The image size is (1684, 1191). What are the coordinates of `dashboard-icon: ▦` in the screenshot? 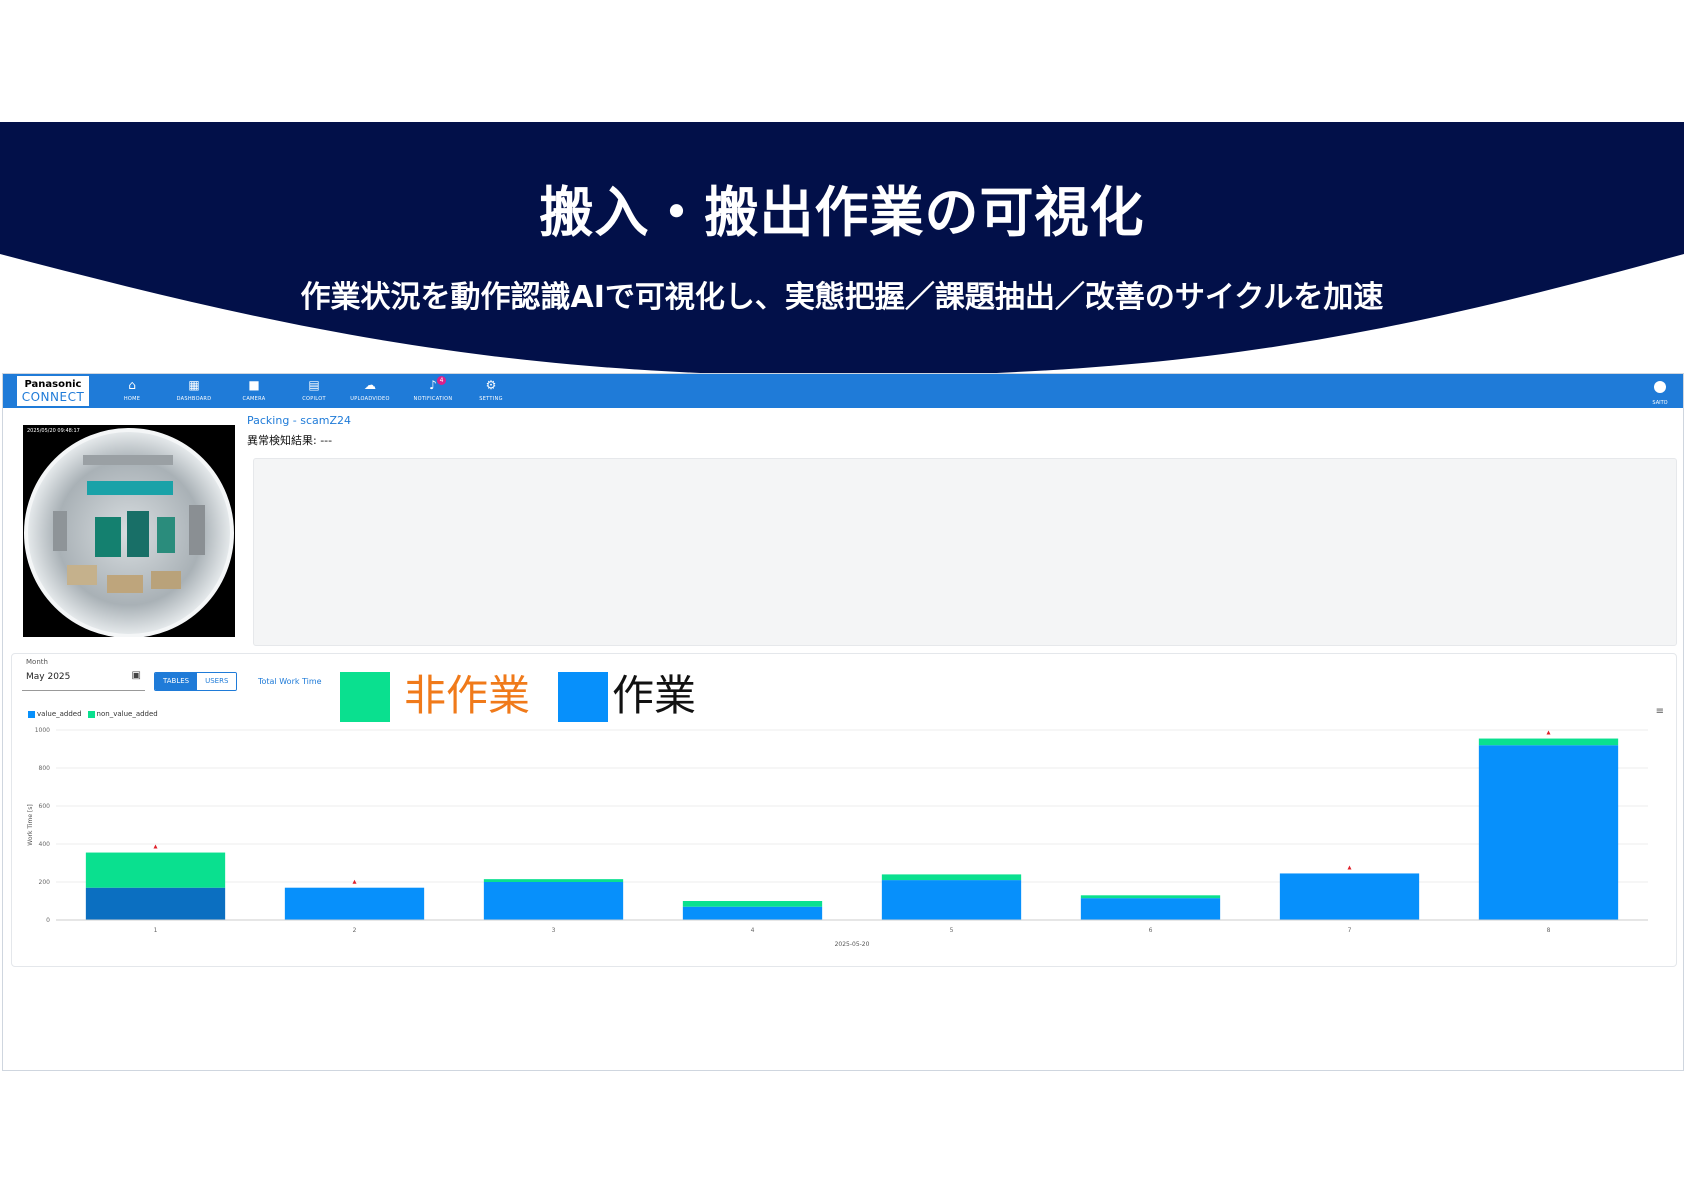 It's located at (194, 385).